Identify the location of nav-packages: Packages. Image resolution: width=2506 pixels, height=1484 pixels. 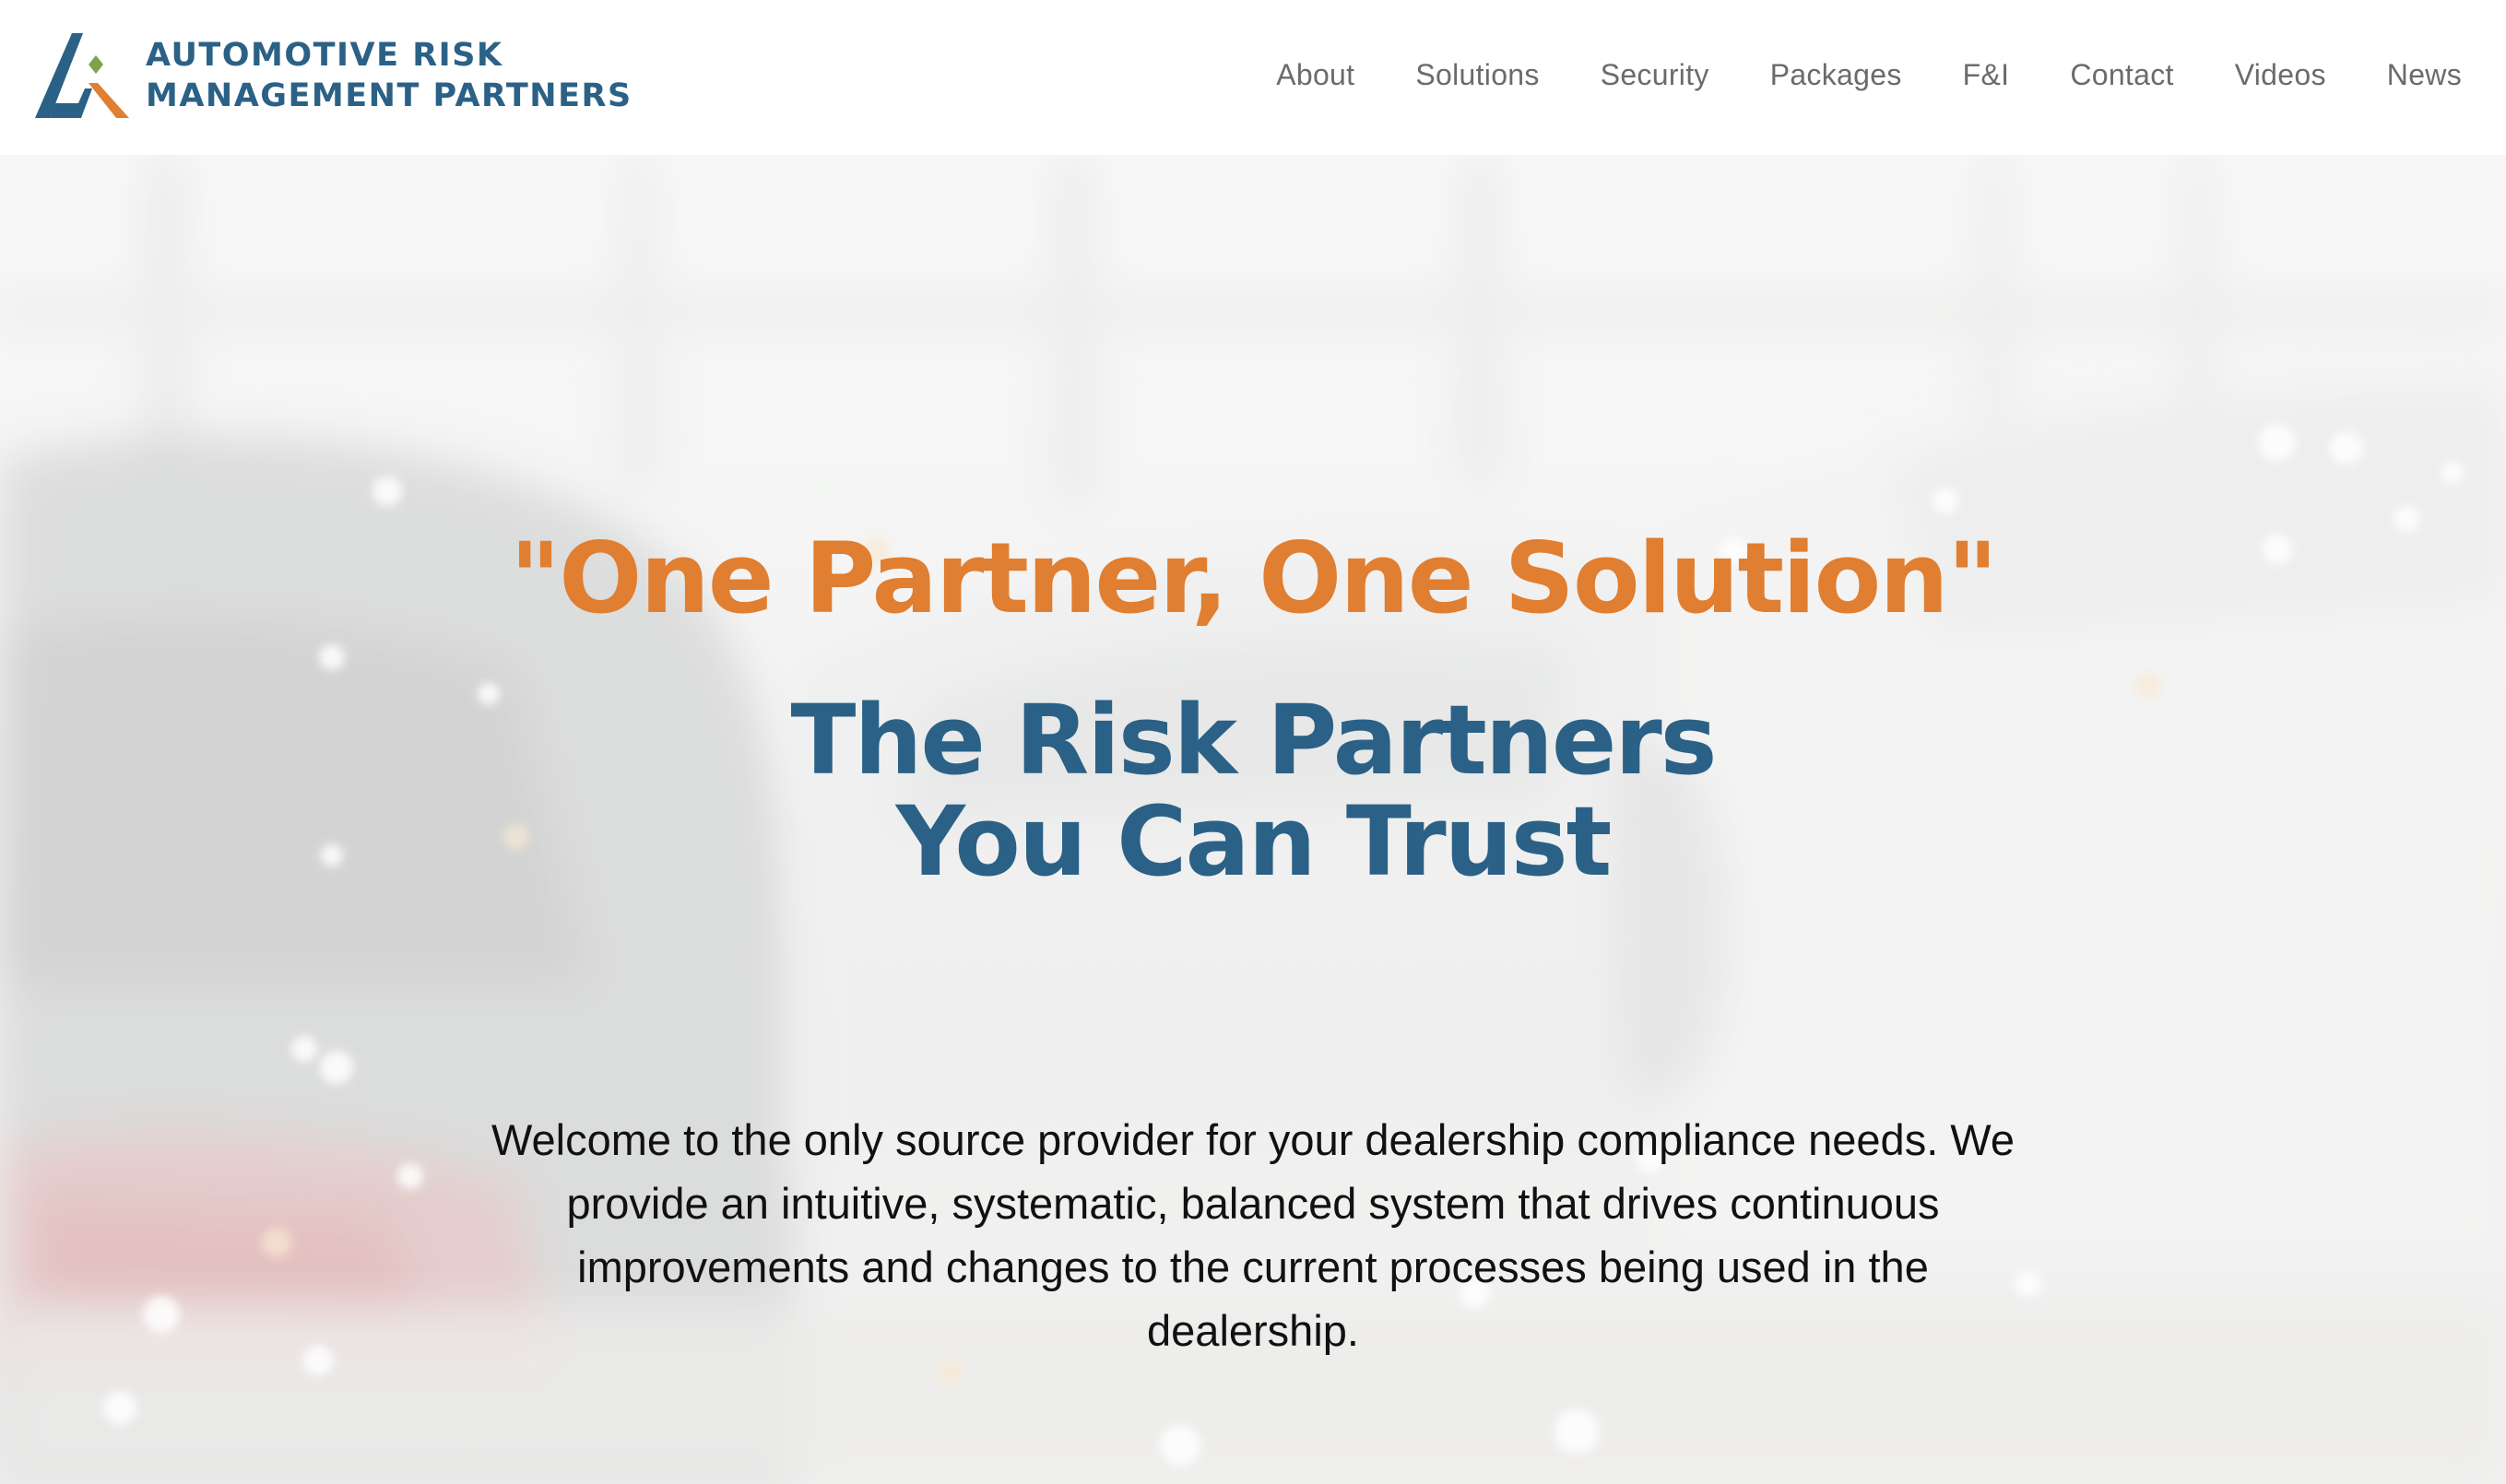
(1836, 75).